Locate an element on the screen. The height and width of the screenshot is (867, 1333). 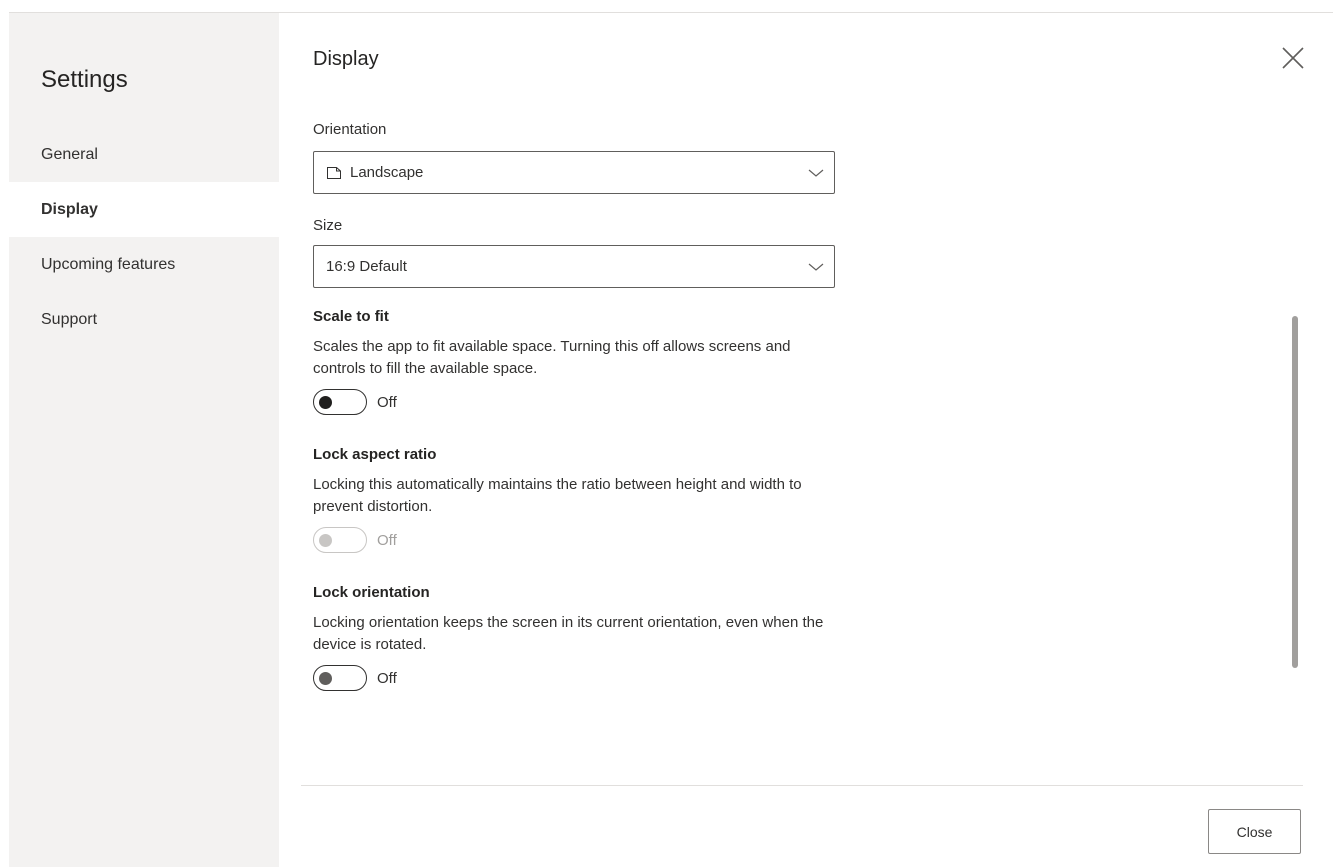
lock-orientation-row: Off is located at coordinates (583, 678).